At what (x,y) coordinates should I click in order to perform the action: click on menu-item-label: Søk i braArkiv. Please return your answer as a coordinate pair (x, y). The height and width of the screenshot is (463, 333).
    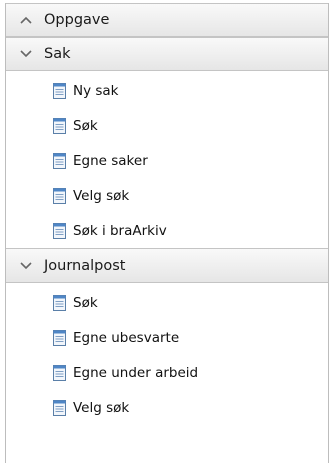
    Looking at the image, I should click on (120, 230).